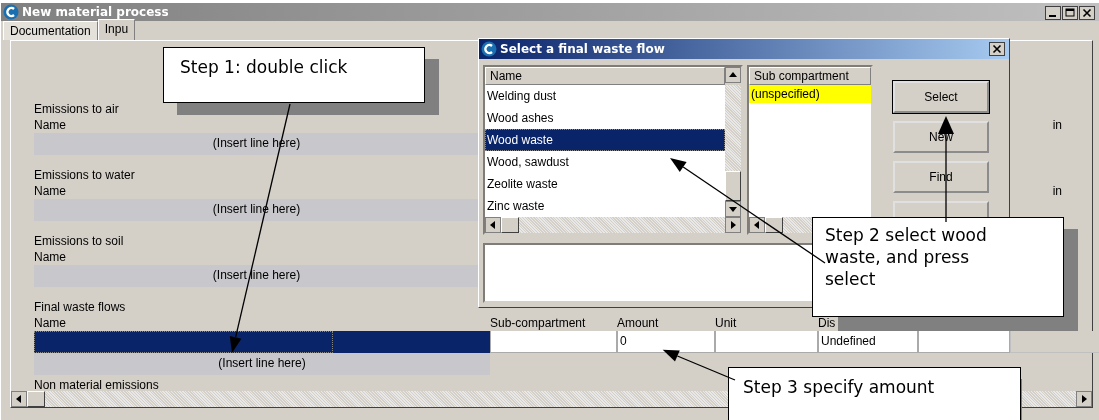  What do you see at coordinates (80, 307) in the screenshot?
I see `section-heading: Final waste flows` at bounding box center [80, 307].